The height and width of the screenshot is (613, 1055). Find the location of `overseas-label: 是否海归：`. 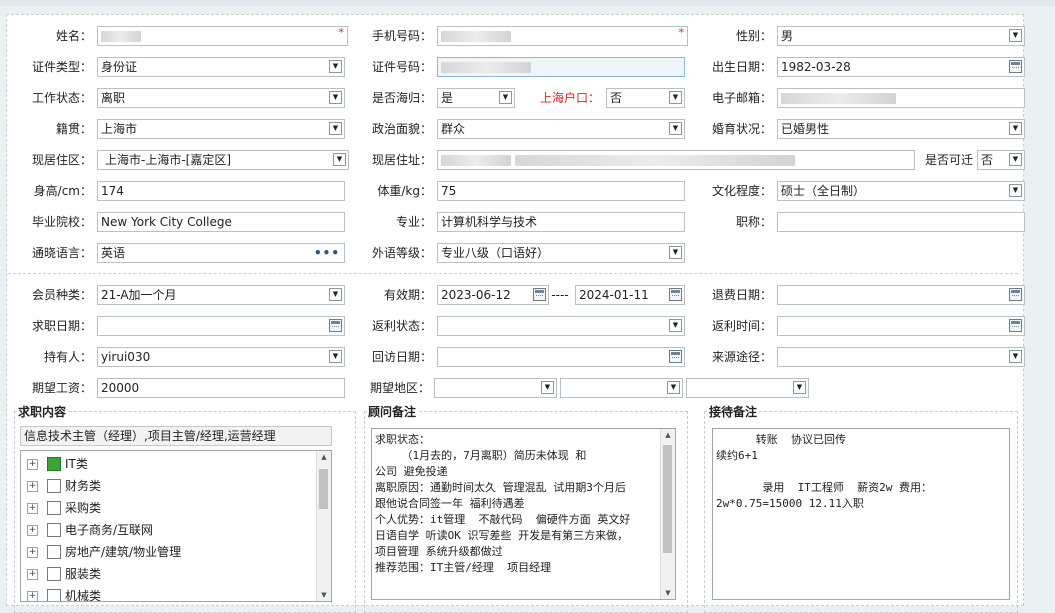

overseas-label: 是否海归： is located at coordinates (401, 98).